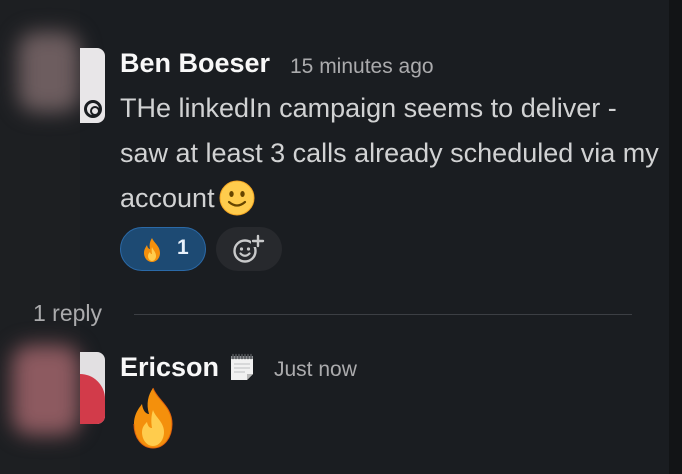 Image resolution: width=682 pixels, height=474 pixels. What do you see at coordinates (183, 247) in the screenshot?
I see `reaction-count: 1` at bounding box center [183, 247].